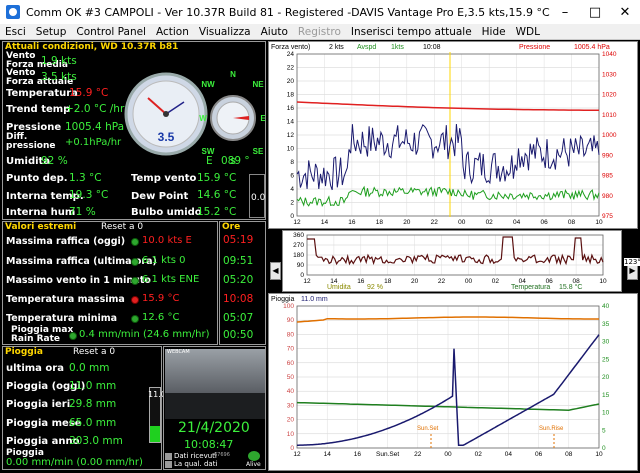 This screenshot has width=640, height=473. What do you see at coordinates (607, 155) in the screenshot?
I see `top-ytick-right: 990` at bounding box center [607, 155].